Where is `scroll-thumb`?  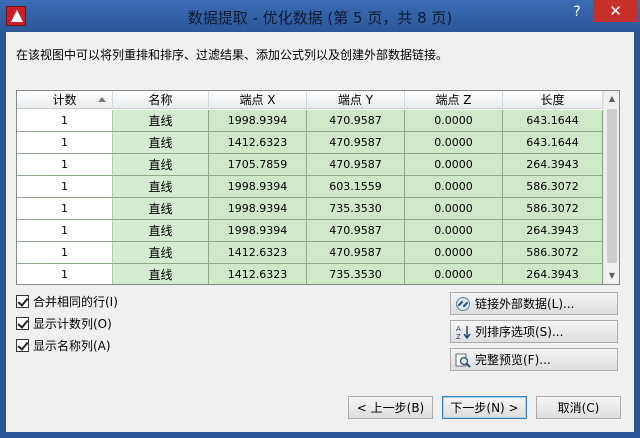
scroll-thumb is located at coordinates (612, 186).